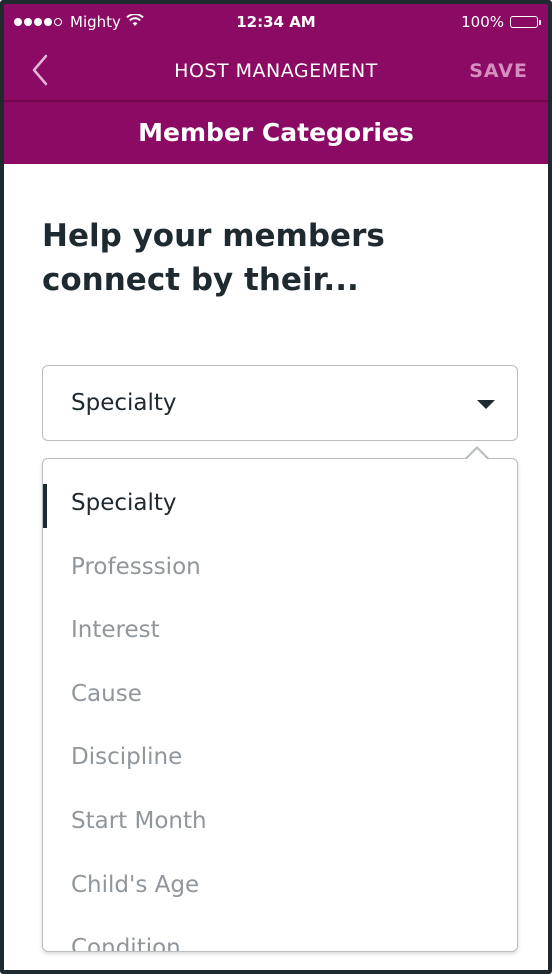 The width and height of the screenshot is (552, 974). I want to click on option-discipline: Discipline, so click(280, 757).